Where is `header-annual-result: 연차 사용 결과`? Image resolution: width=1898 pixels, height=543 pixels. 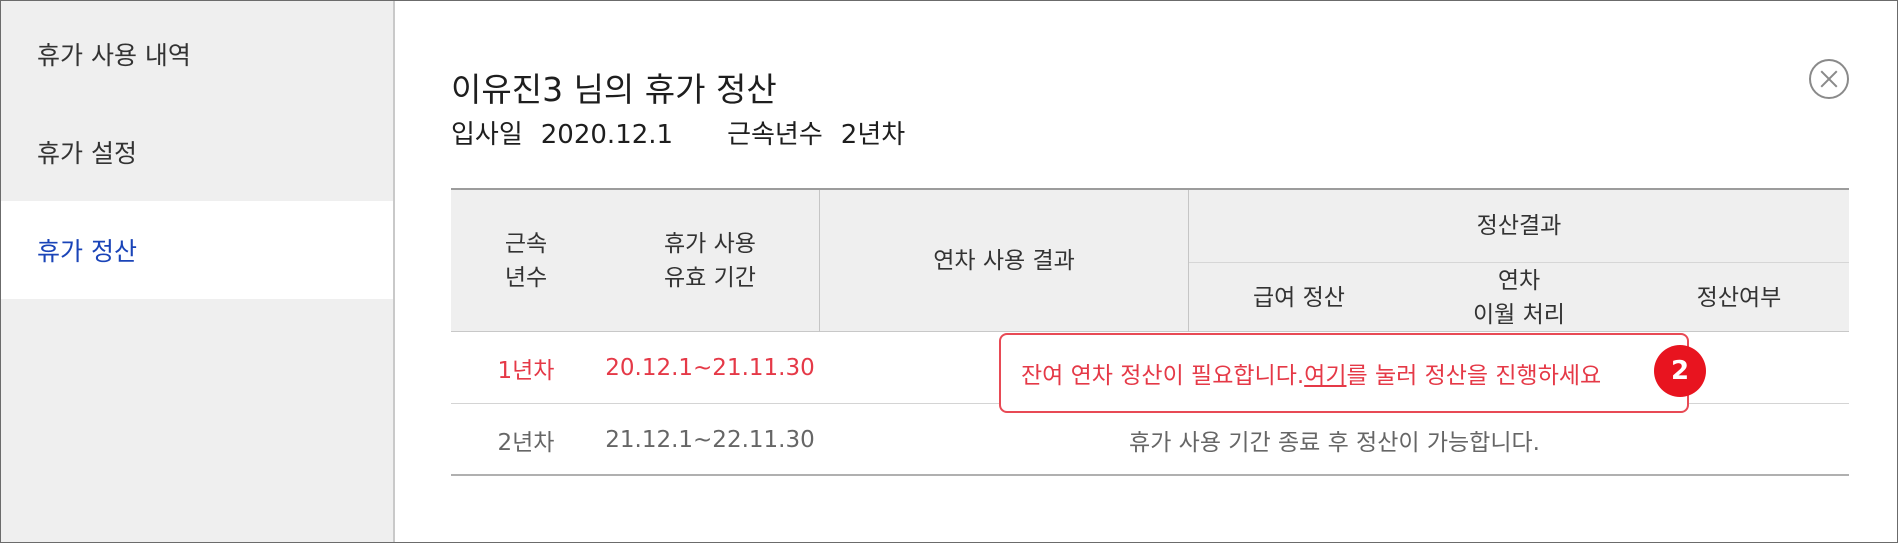
header-annual-result: 연차 사용 결과 is located at coordinates (1004, 261).